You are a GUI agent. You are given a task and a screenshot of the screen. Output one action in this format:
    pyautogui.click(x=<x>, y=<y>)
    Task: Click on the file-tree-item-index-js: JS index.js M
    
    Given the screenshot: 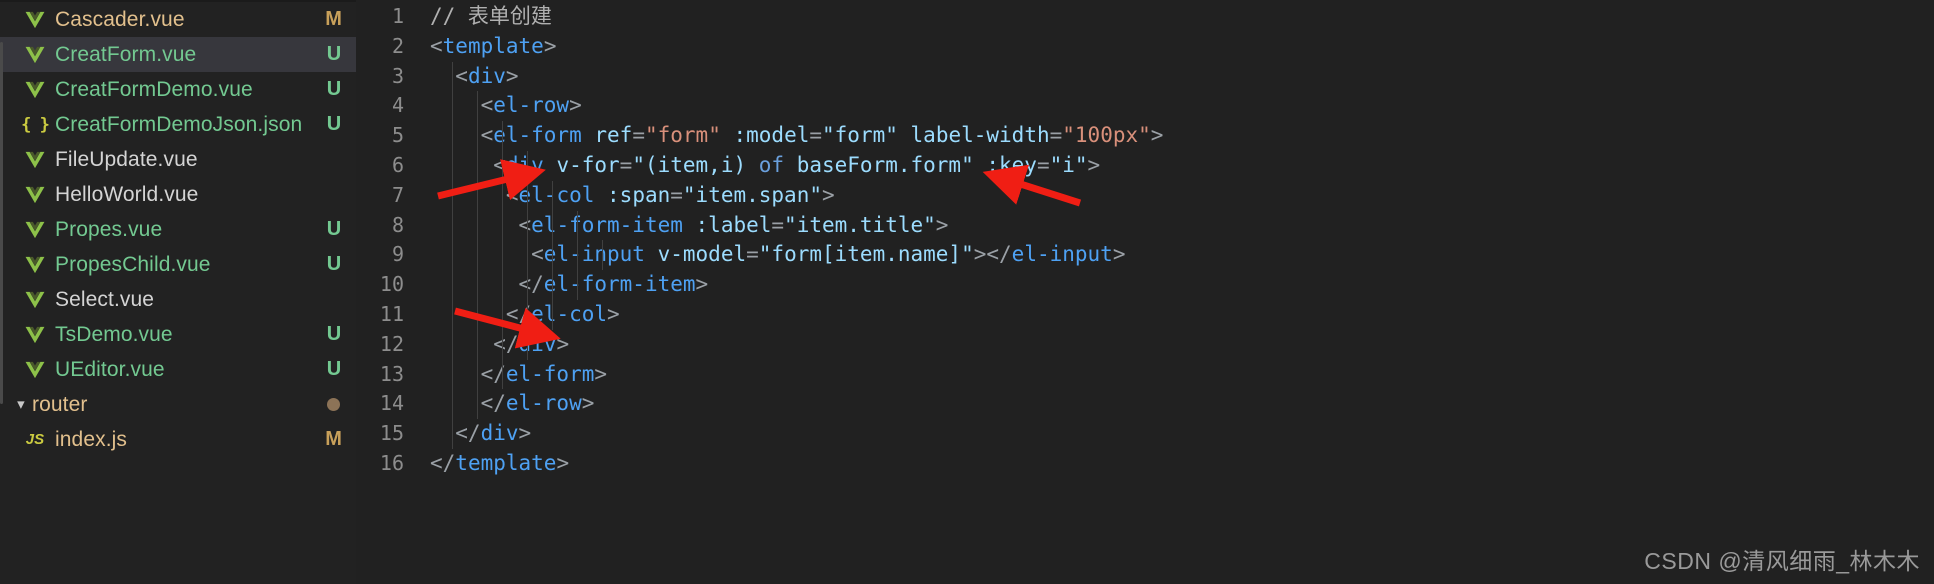 What is the action you would take?
    pyautogui.click(x=178, y=439)
    